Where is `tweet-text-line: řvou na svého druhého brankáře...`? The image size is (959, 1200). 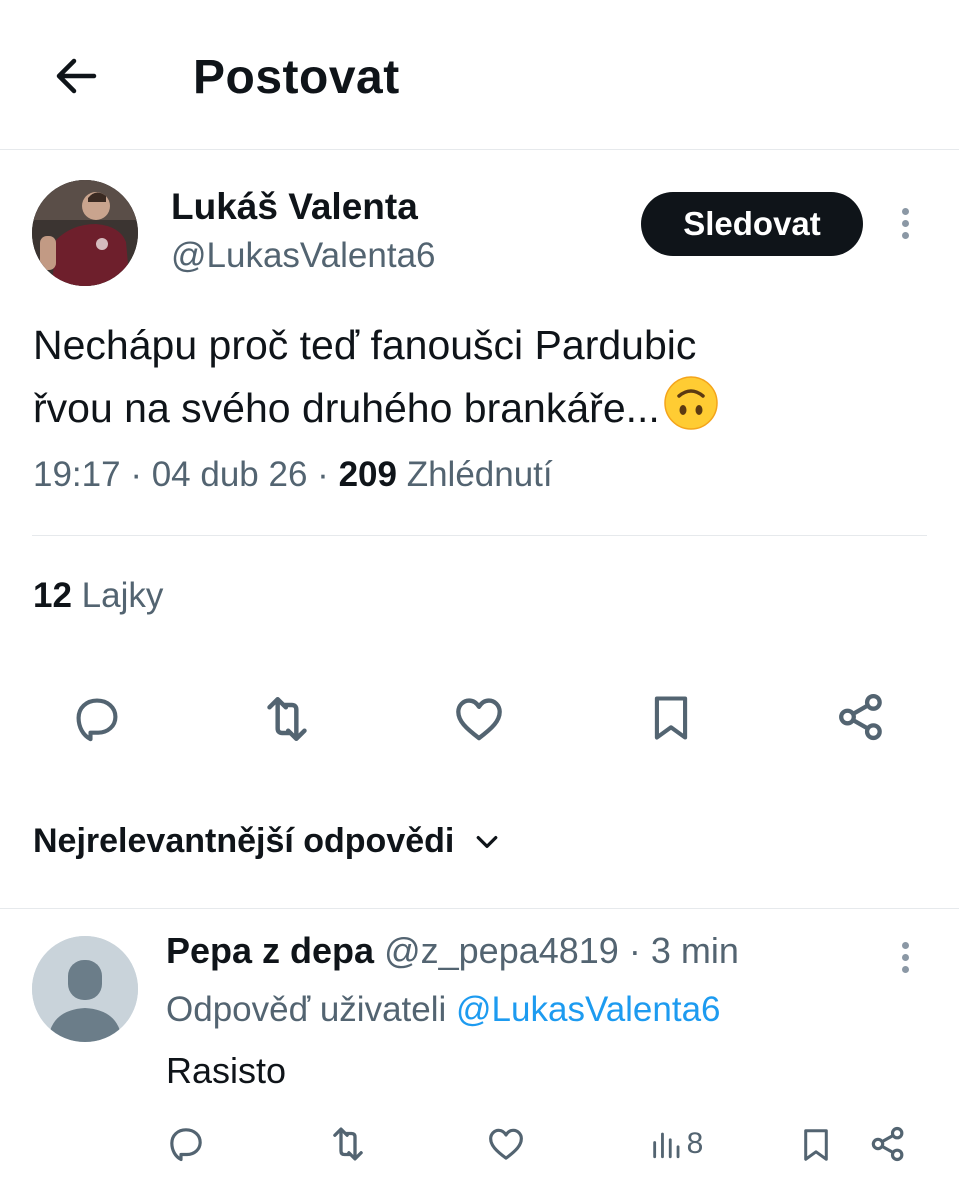 tweet-text-line: řvou na svého druhého brankáře... is located at coordinates (473, 411).